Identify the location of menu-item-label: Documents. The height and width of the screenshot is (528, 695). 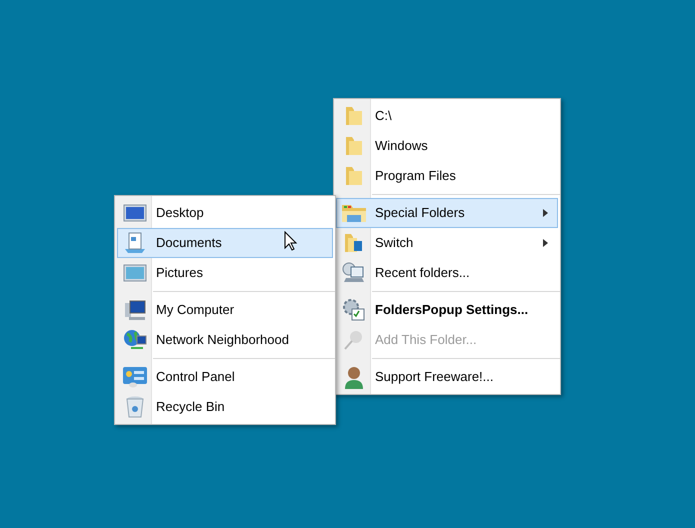
(189, 243).